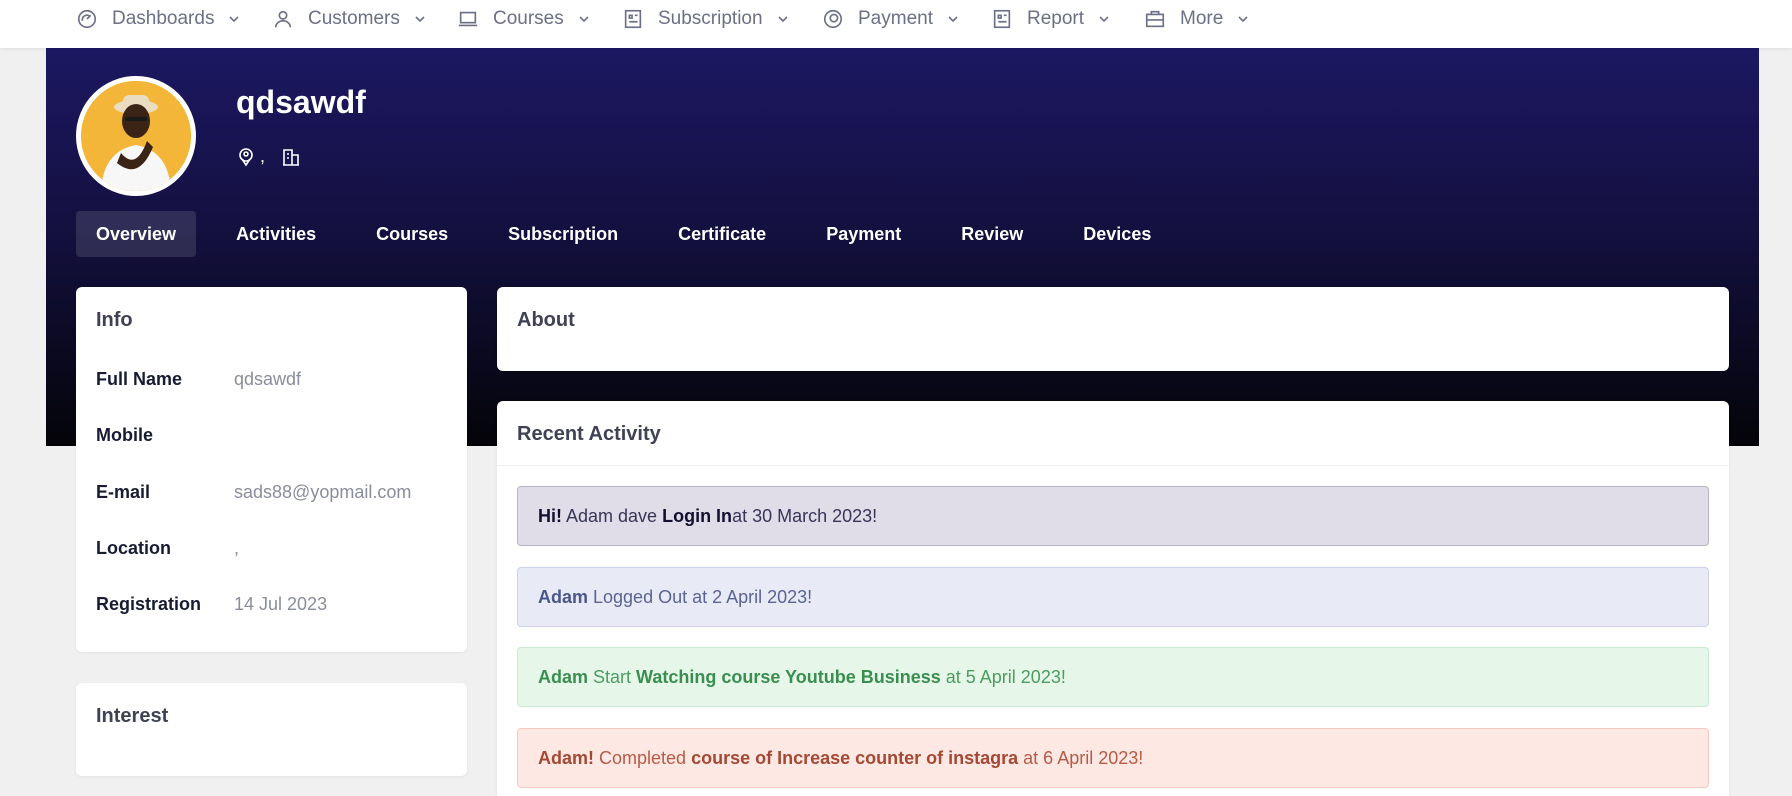 The width and height of the screenshot is (1792, 796). What do you see at coordinates (354, 18) in the screenshot?
I see `nav-customers-label: Customers` at bounding box center [354, 18].